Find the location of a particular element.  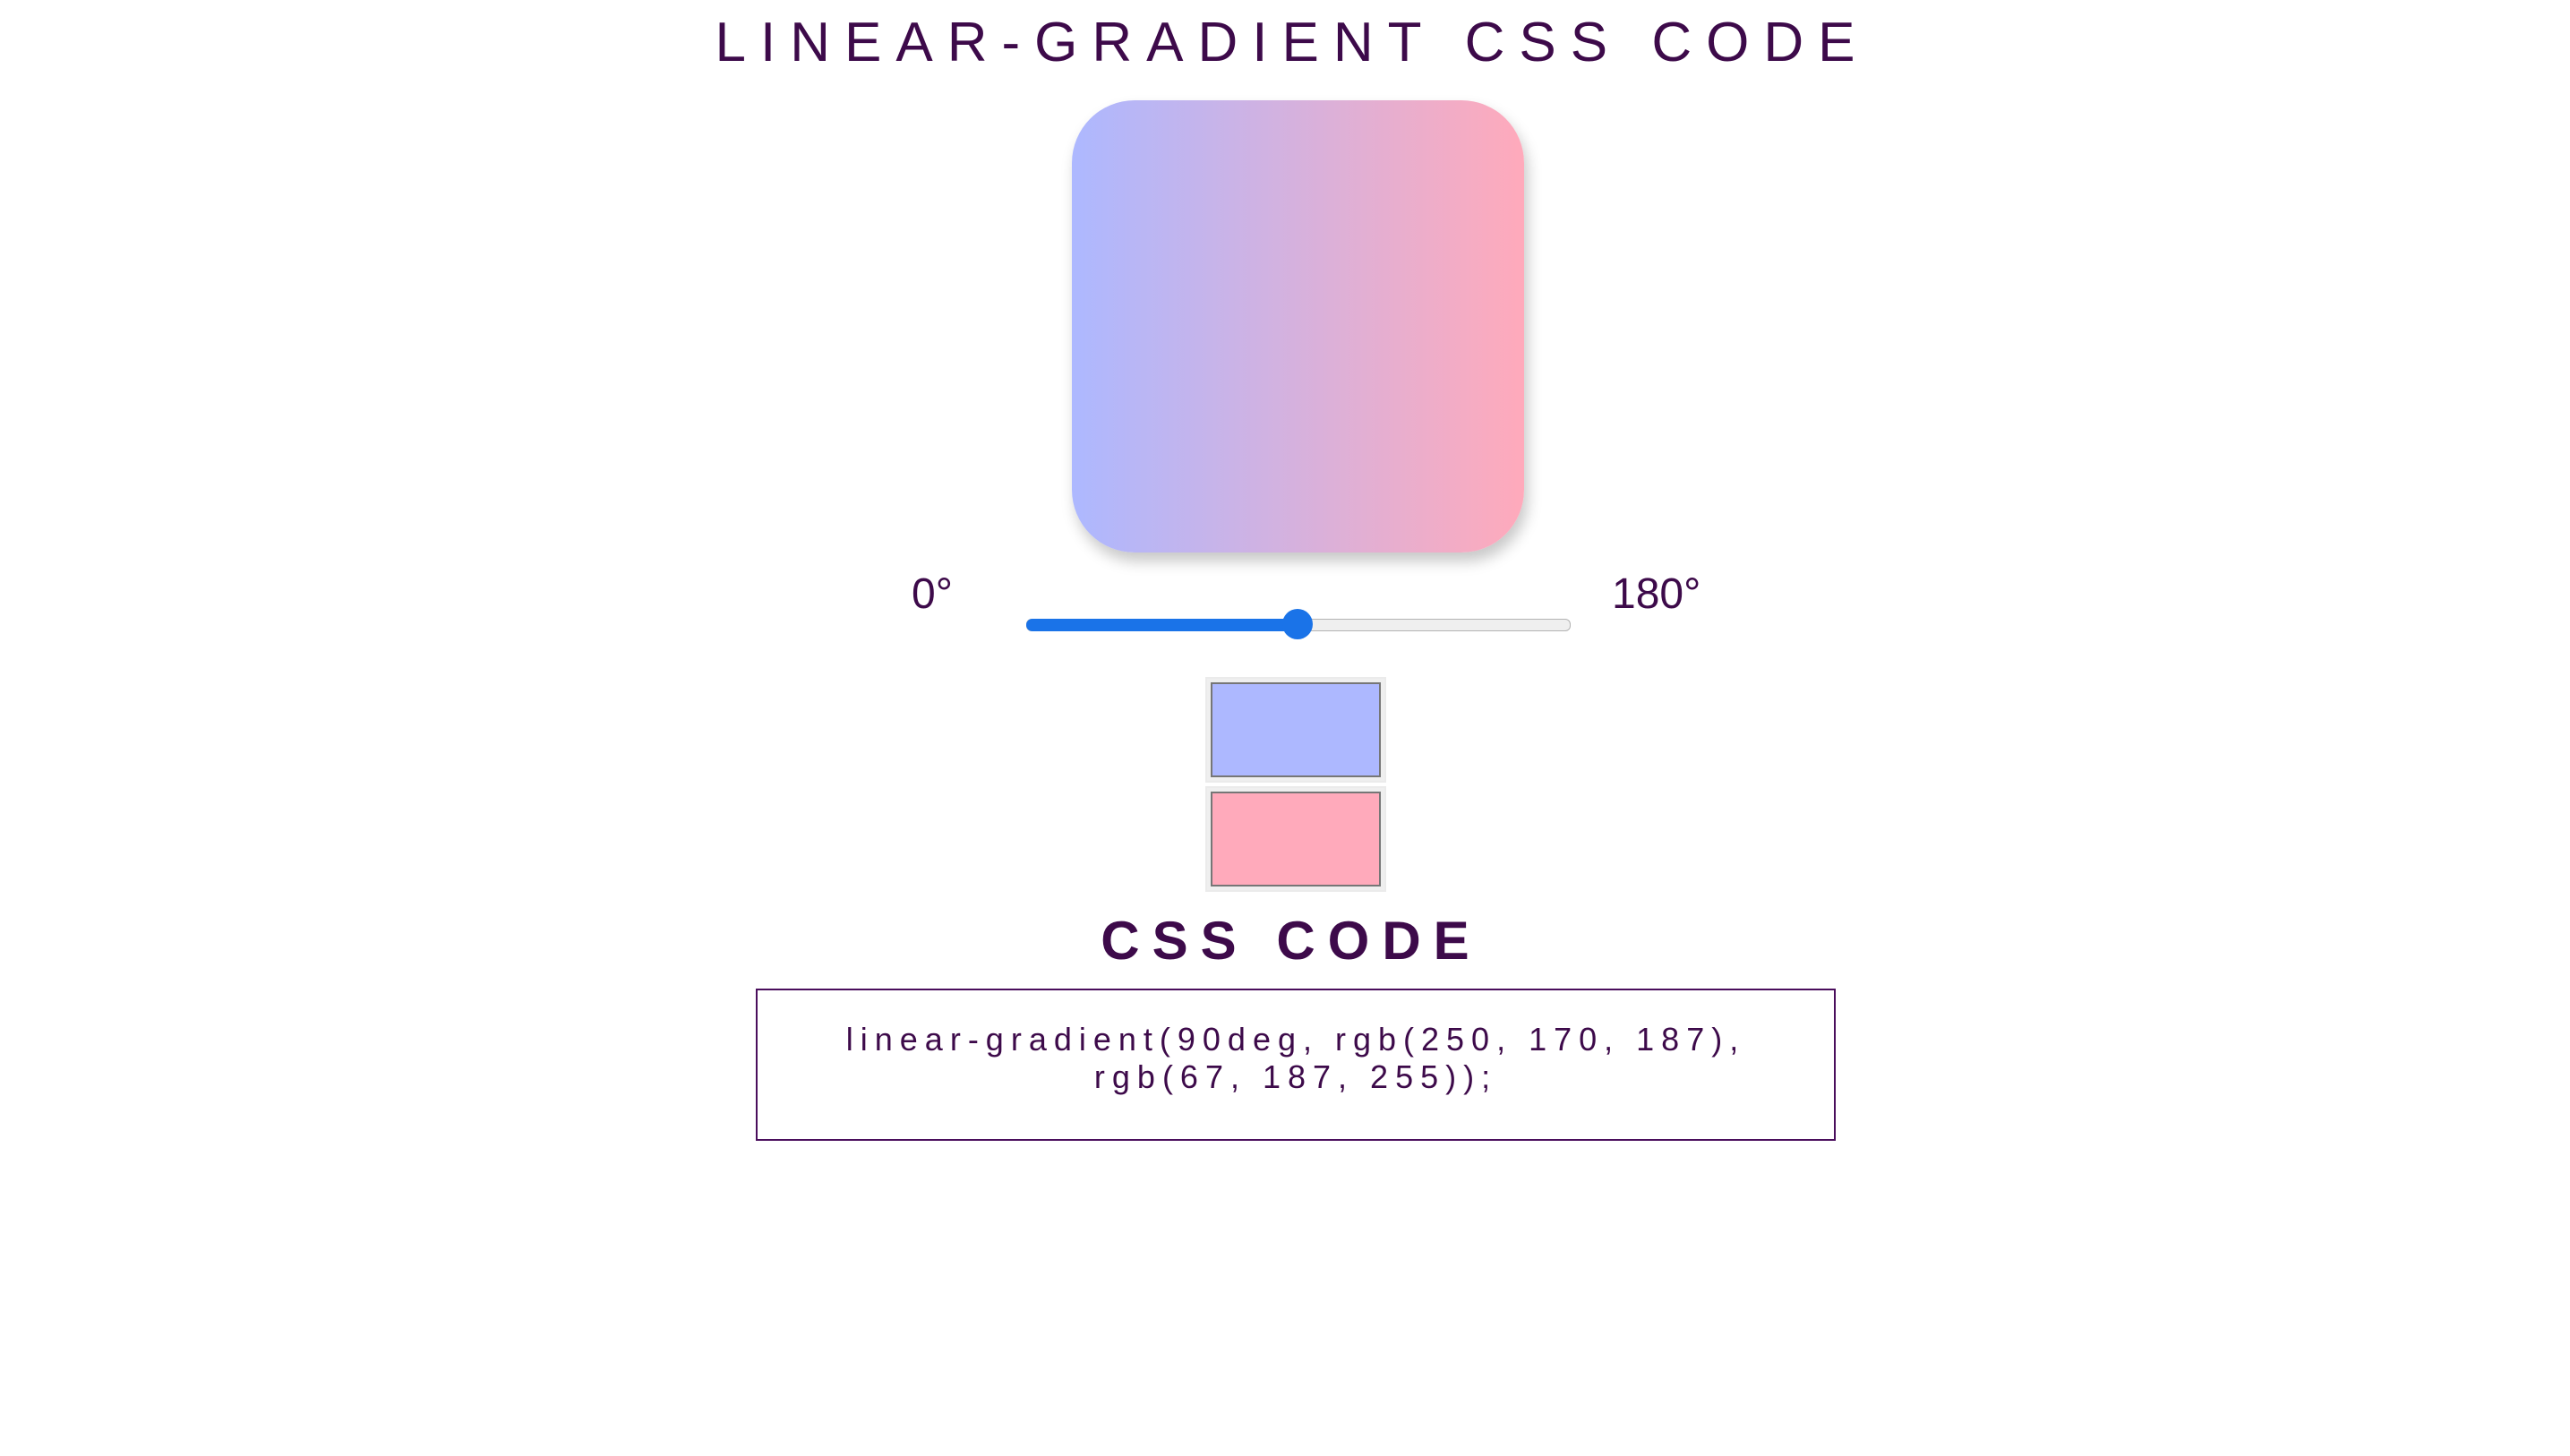

css-code-heading: CSS CODE is located at coordinates (1291, 941).